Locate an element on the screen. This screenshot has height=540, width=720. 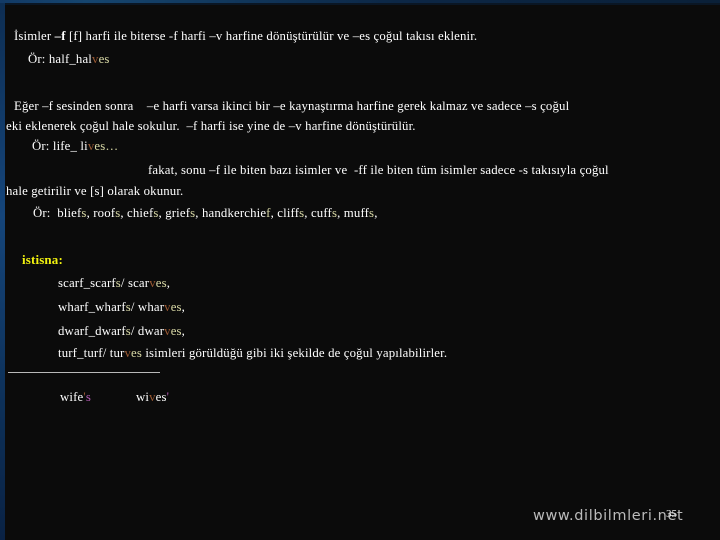
example-3-word-stem: handkerchie is located at coordinates (234, 213).